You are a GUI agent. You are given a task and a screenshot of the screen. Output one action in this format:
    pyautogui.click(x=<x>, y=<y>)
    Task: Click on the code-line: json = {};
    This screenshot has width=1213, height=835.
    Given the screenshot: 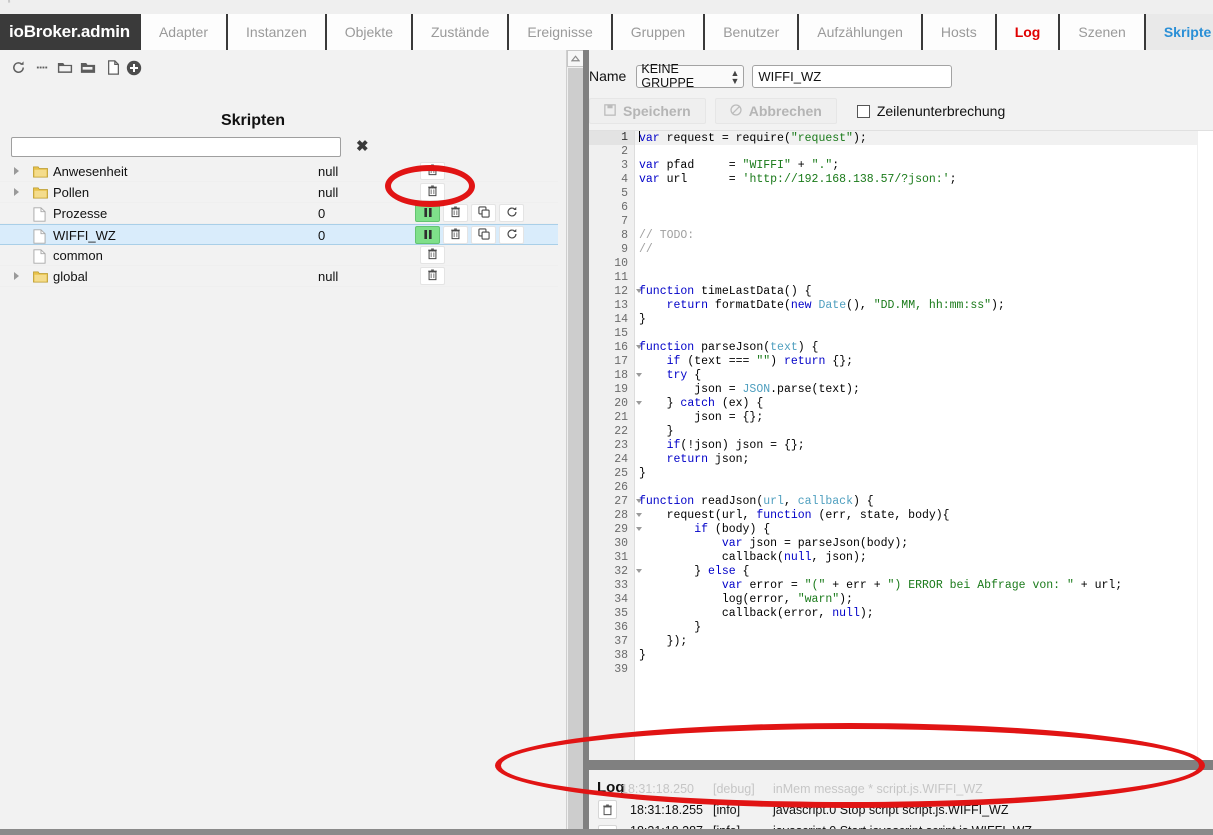 What is the action you would take?
    pyautogui.click(x=924, y=418)
    